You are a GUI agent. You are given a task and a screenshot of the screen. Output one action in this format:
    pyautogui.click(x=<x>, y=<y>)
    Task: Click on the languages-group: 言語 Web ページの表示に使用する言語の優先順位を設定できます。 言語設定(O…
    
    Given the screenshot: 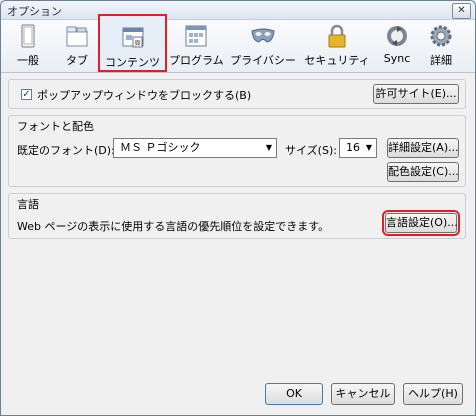 What is the action you would take?
    pyautogui.click(x=237, y=216)
    